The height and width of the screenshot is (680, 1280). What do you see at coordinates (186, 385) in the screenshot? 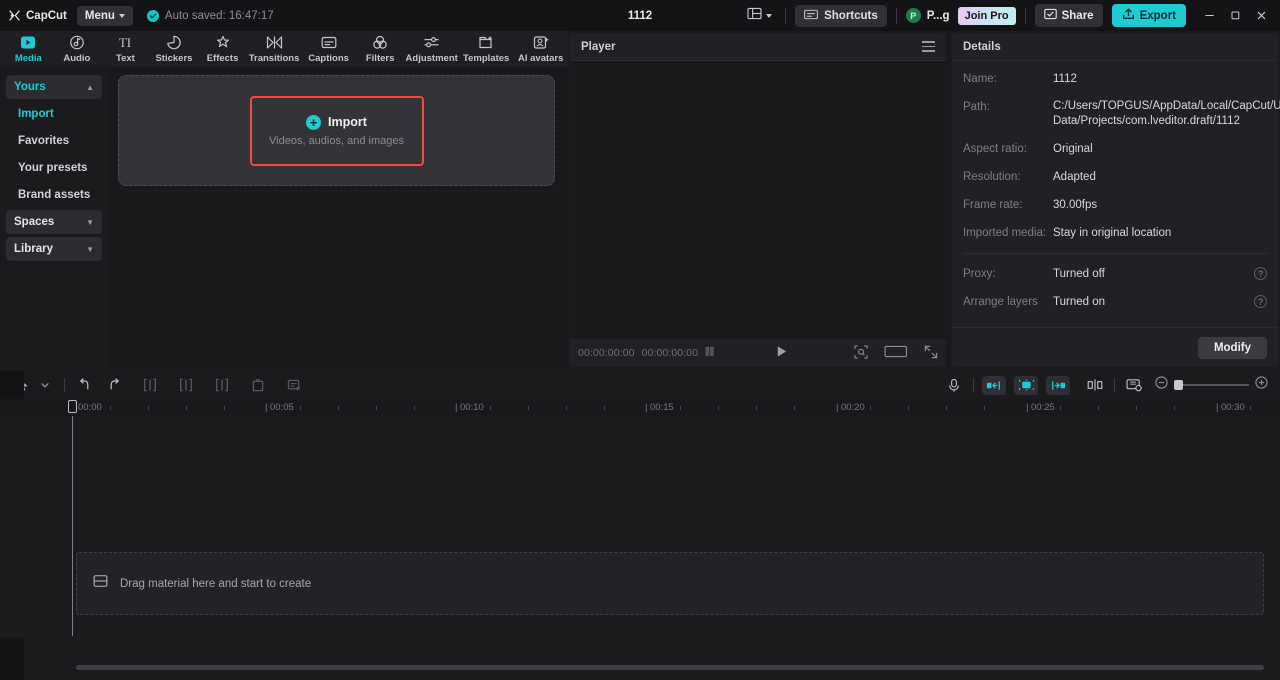
I see `trim-left-button` at bounding box center [186, 385].